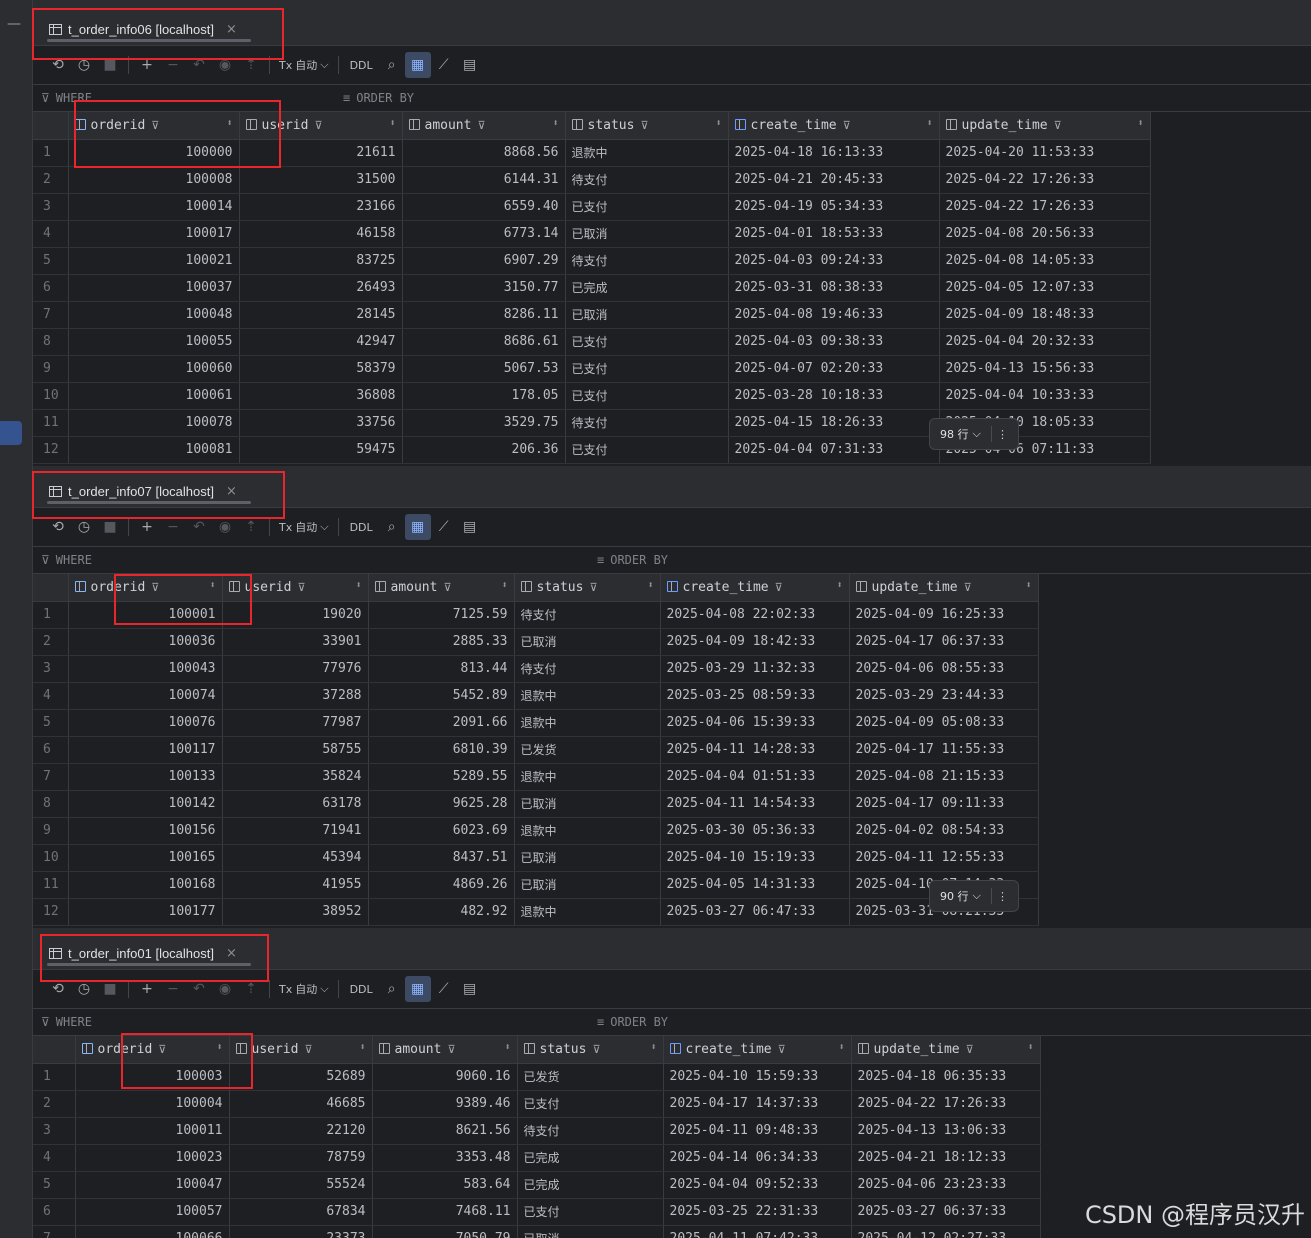  Describe the element at coordinates (834, 396) in the screenshot. I see `cell-create-time: 2025-03-28 10:18:33` at that location.